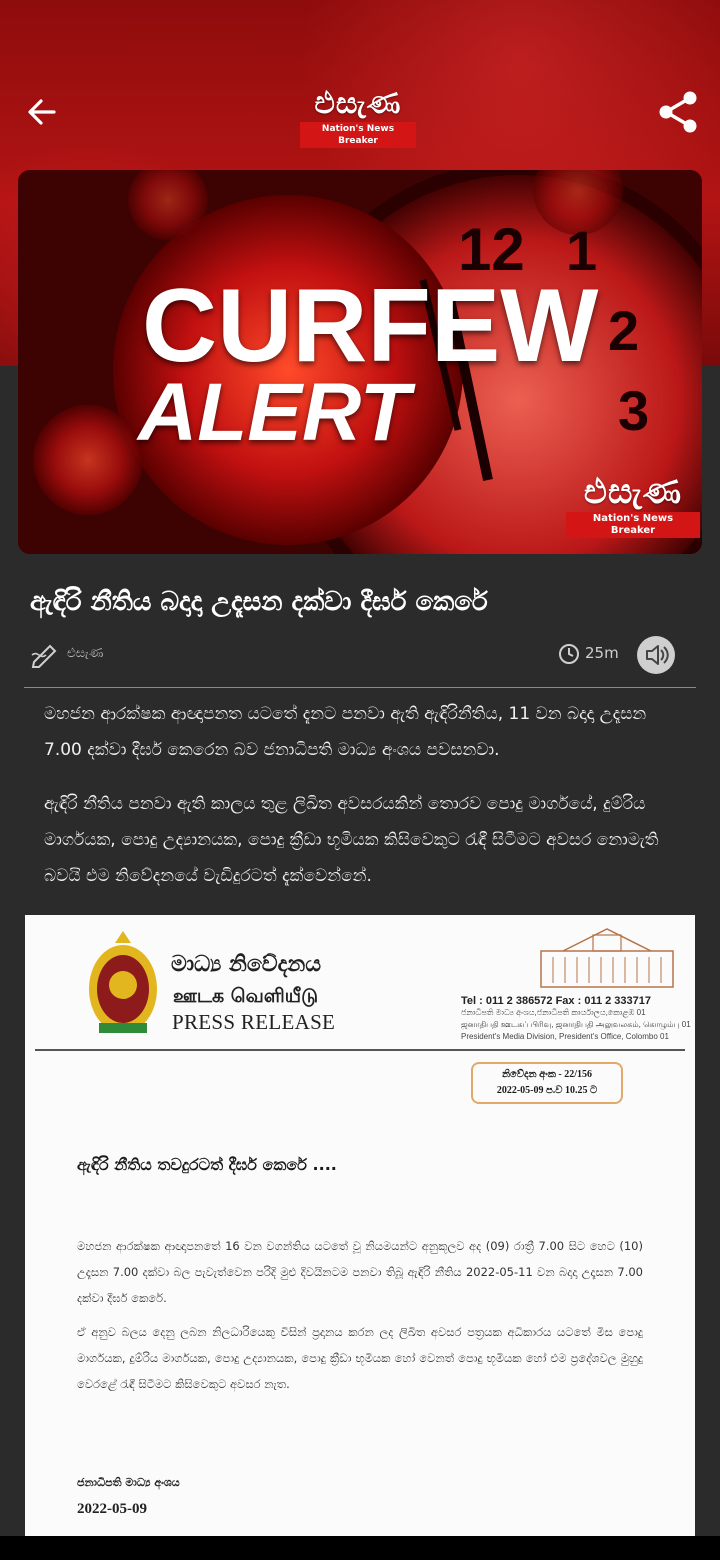 This screenshot has height=1560, width=720. I want to click on press-ref-date: 2022-05-09 ප.ව 10.25 ට, so click(547, 1090).